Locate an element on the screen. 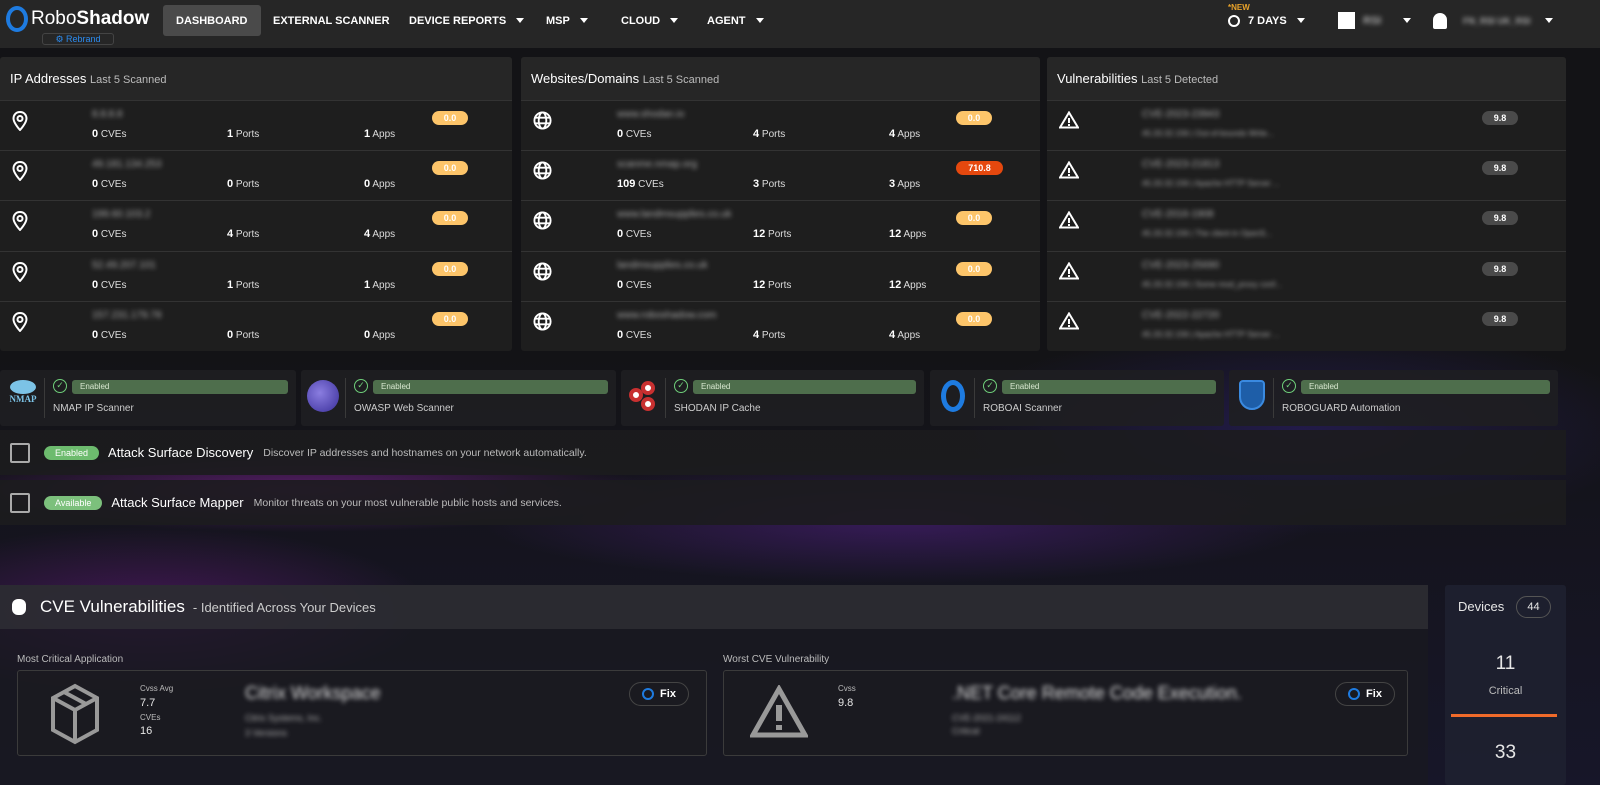 This screenshot has width=1600, height=785. nav-agent: AGENT is located at coordinates (735, 20).